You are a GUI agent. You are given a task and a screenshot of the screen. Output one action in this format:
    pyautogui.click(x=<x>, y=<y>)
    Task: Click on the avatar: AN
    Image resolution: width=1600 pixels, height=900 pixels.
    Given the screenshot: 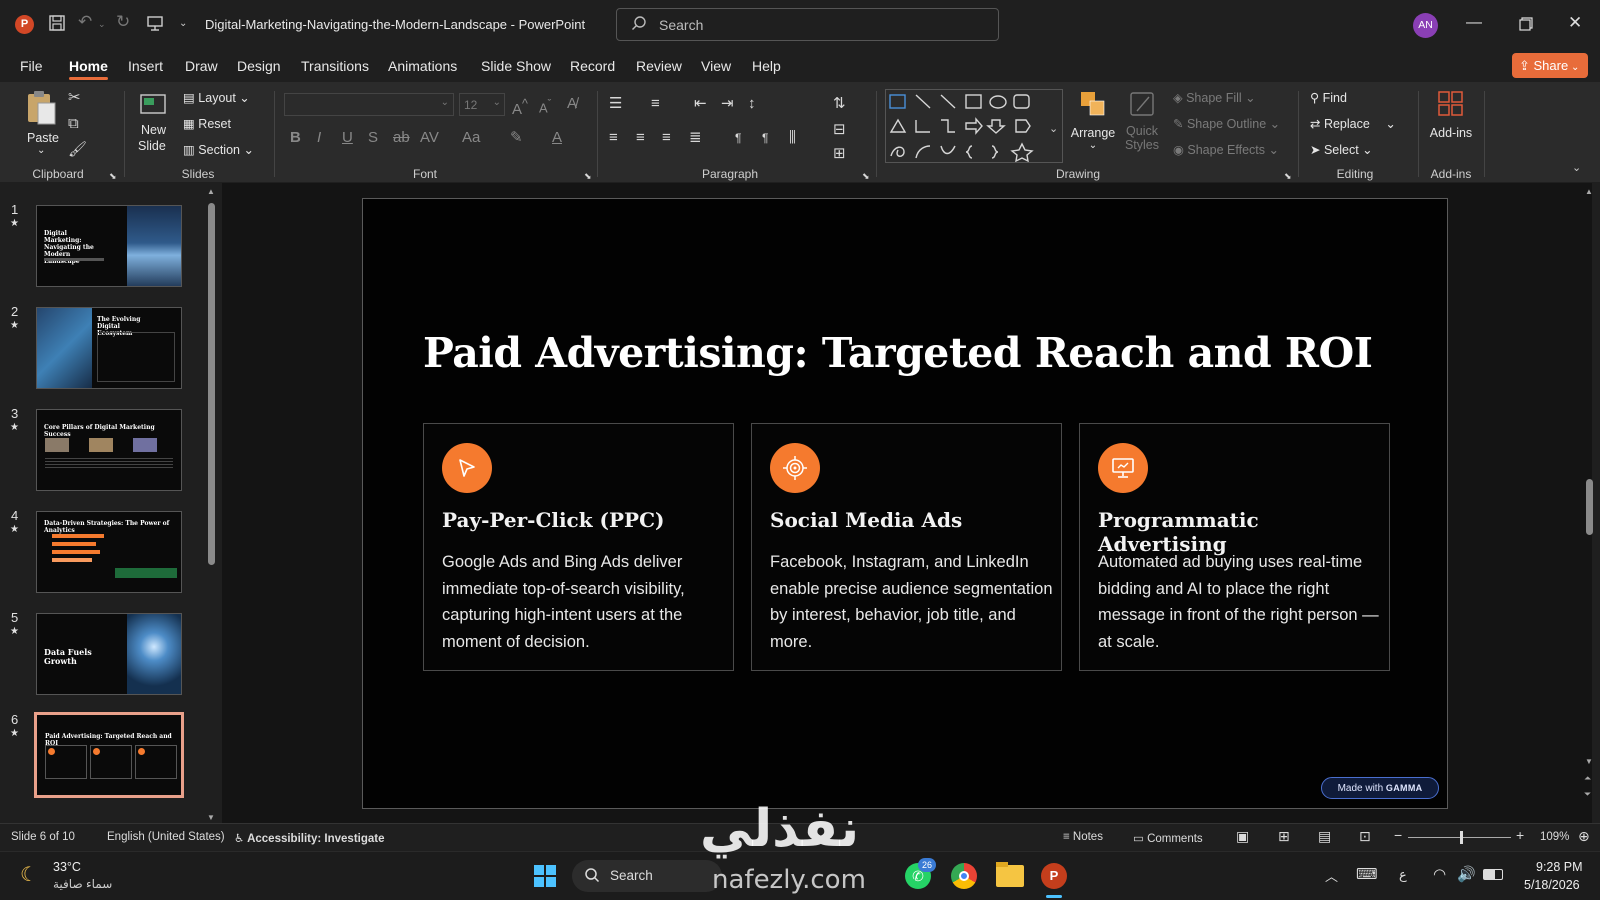 What is the action you would take?
    pyautogui.click(x=1425, y=25)
    